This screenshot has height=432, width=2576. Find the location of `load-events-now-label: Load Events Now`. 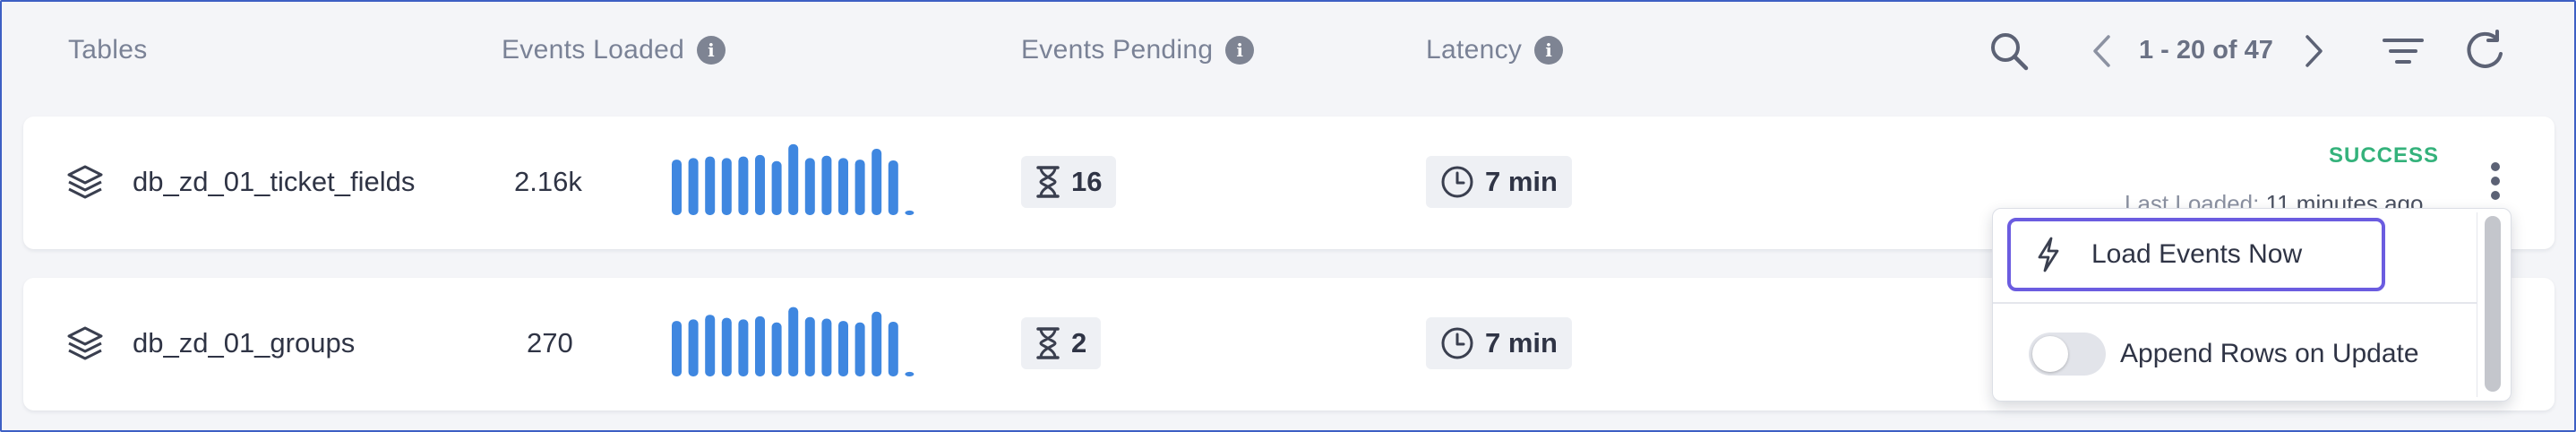

load-events-now-label: Load Events Now is located at coordinates (2197, 254).